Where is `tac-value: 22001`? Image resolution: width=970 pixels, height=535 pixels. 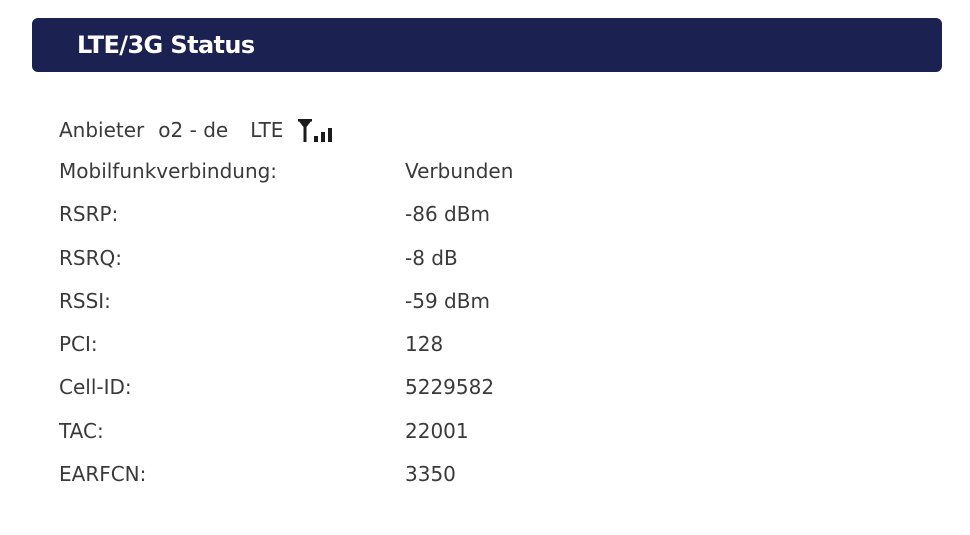
tac-value: 22001 is located at coordinates (437, 430).